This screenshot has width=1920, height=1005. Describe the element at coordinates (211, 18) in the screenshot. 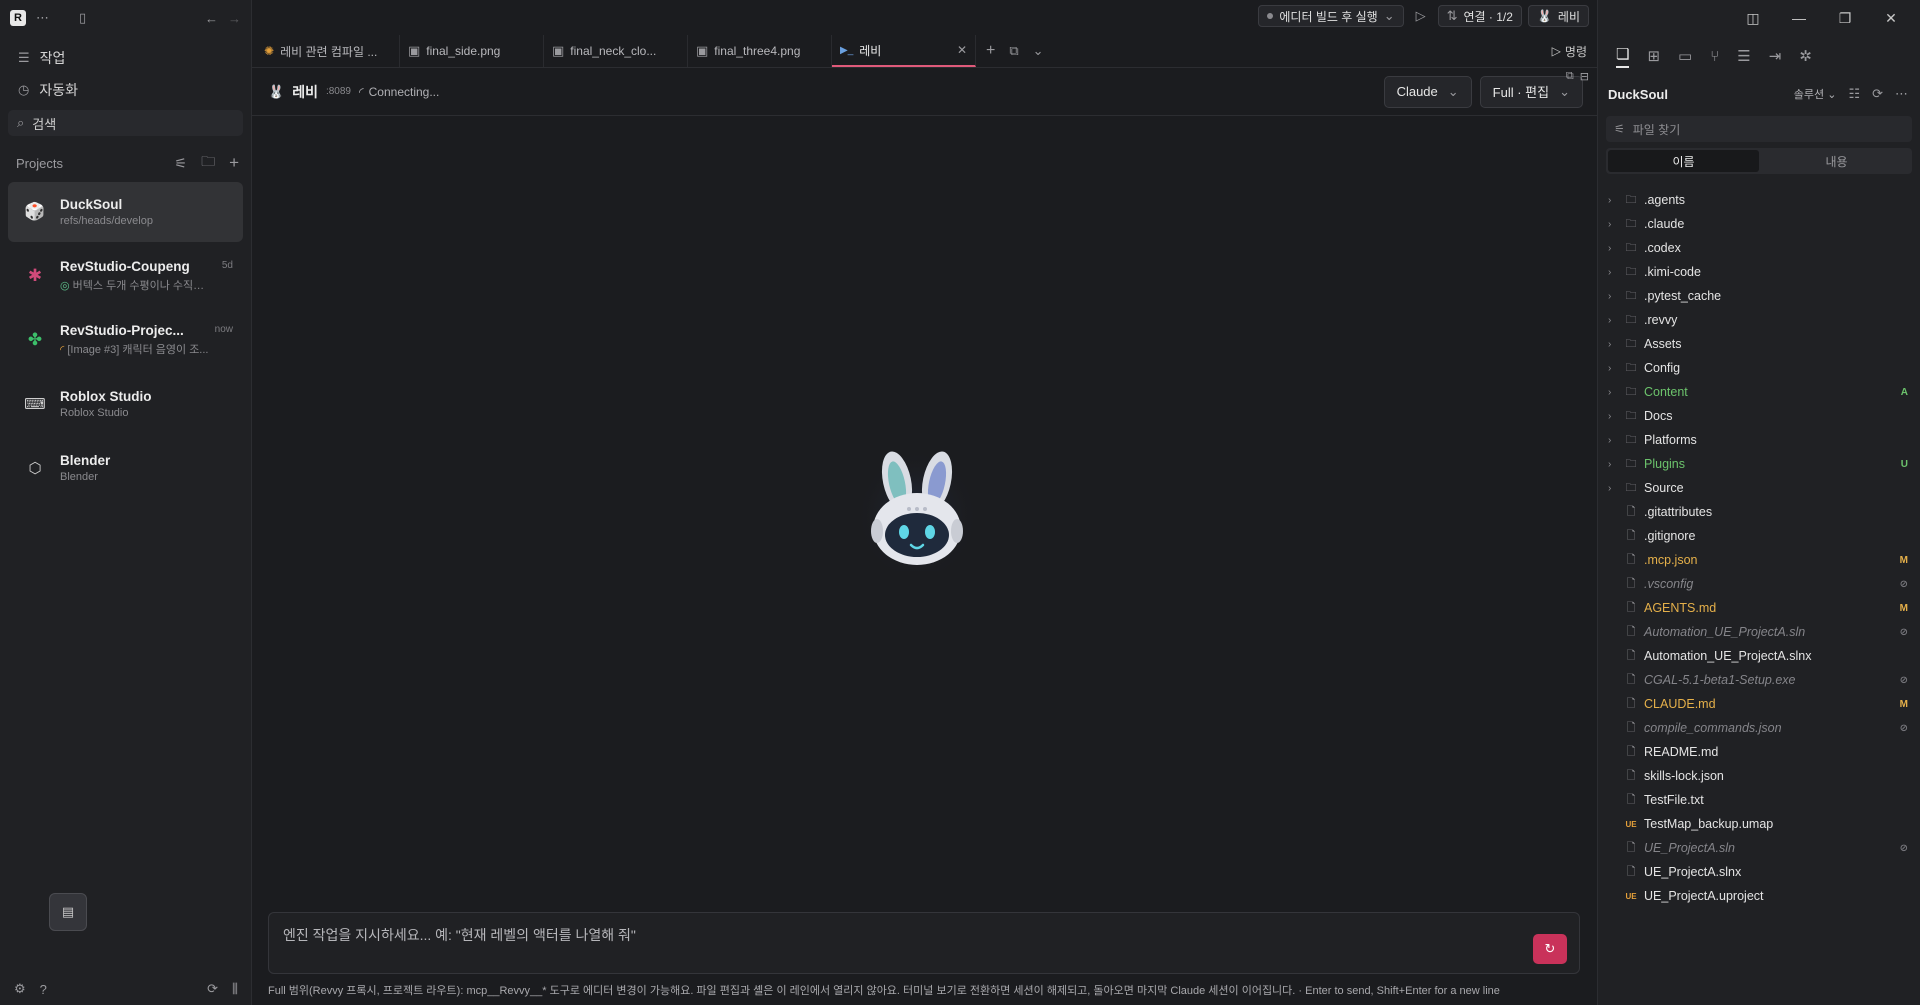

I see `back-arrow-icon: ←` at that location.